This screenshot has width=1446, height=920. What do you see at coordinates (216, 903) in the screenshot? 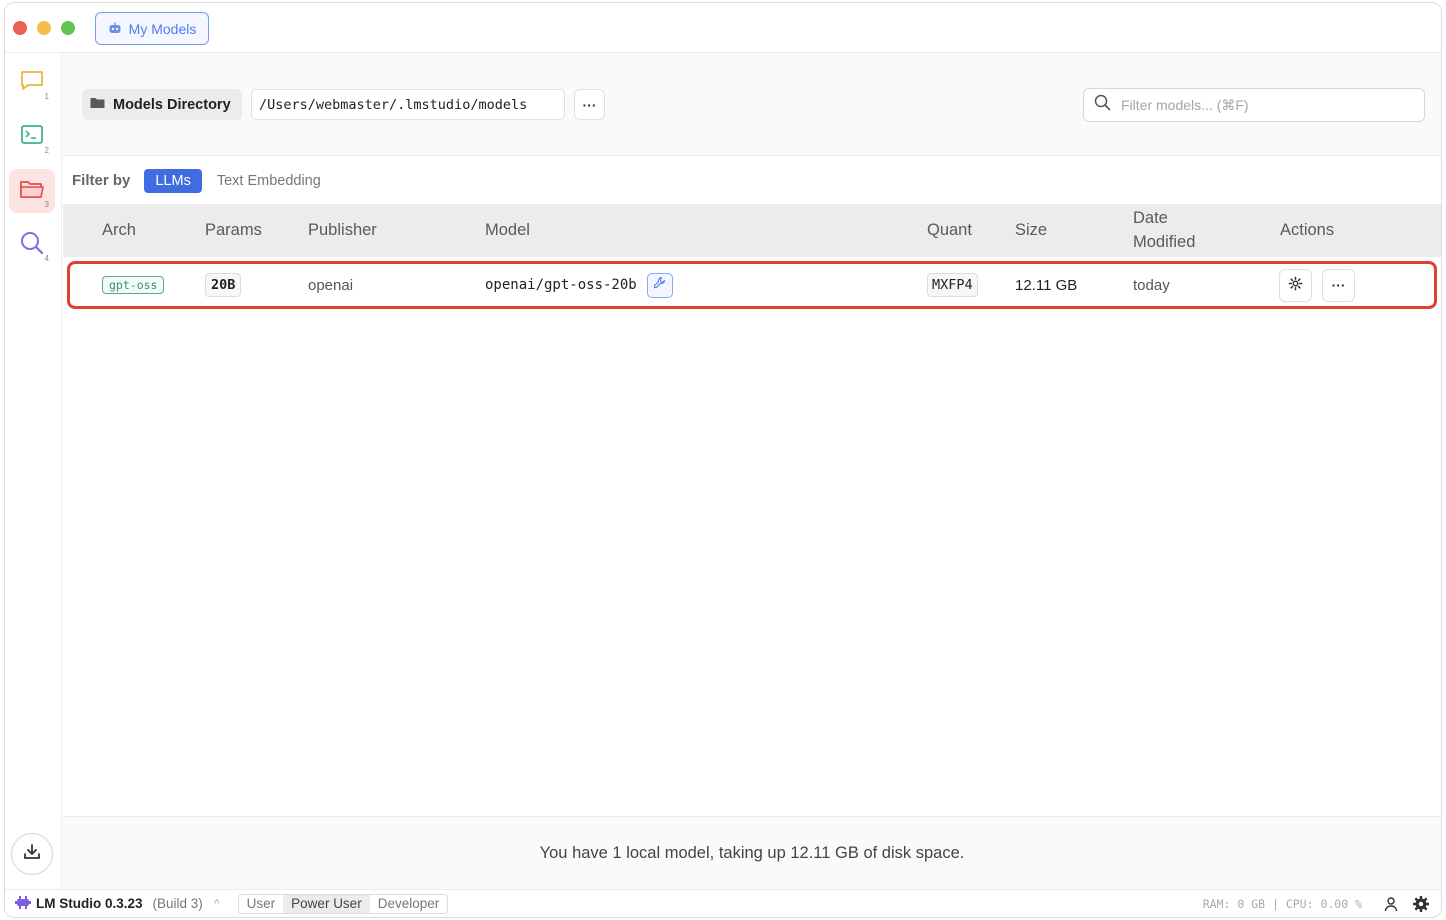
I see `chevron-up-icon: ^` at bounding box center [216, 903].